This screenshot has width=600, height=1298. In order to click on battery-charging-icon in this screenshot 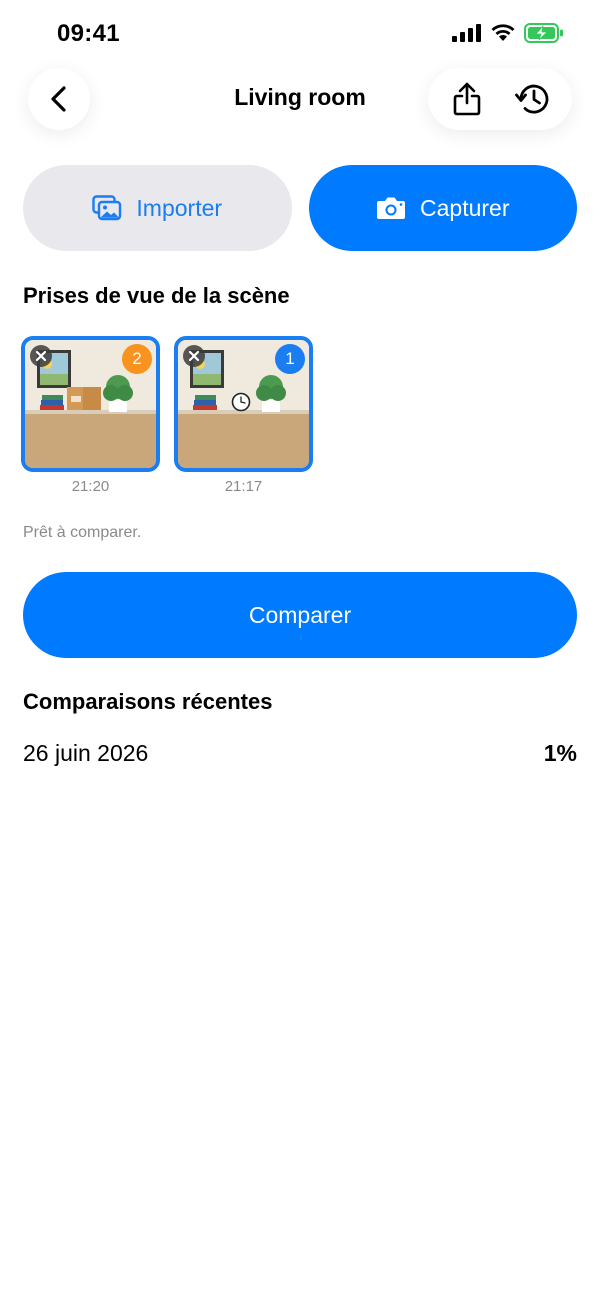, I will do `click(543, 33)`.